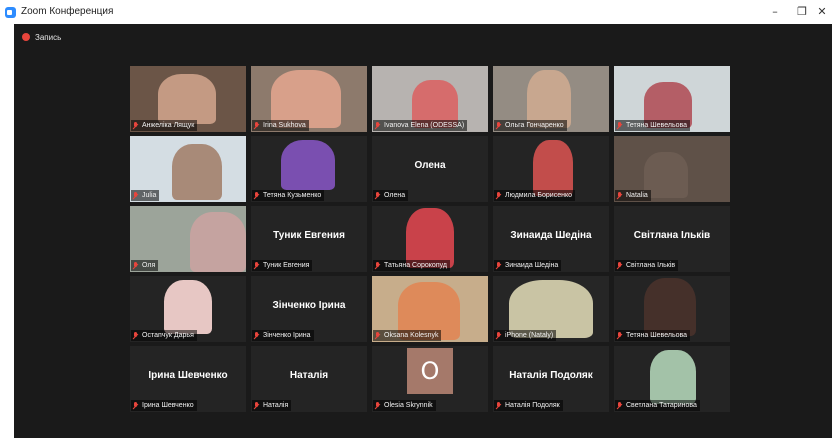  What do you see at coordinates (637, 195) in the screenshot?
I see `participant-name: Natalia` at bounding box center [637, 195].